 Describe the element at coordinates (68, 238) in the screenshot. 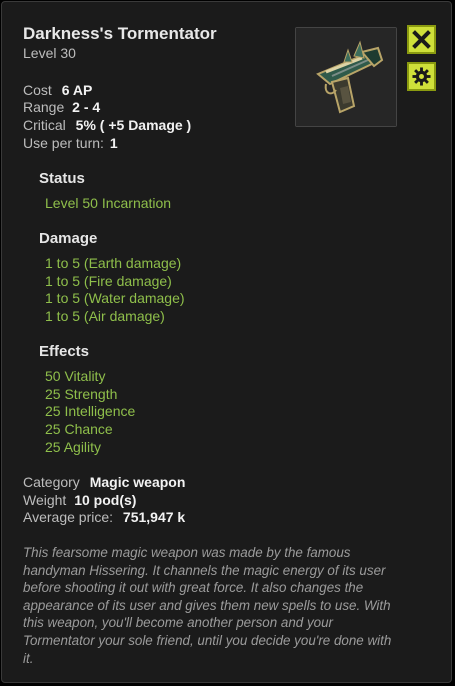

I see `damage-heading: Damage` at that location.